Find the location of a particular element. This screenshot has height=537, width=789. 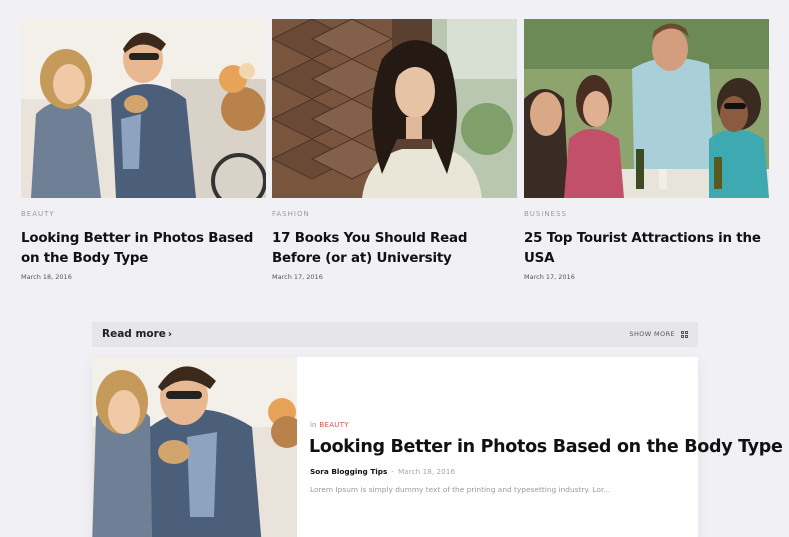

read-more-link: Read more › is located at coordinates (137, 334).